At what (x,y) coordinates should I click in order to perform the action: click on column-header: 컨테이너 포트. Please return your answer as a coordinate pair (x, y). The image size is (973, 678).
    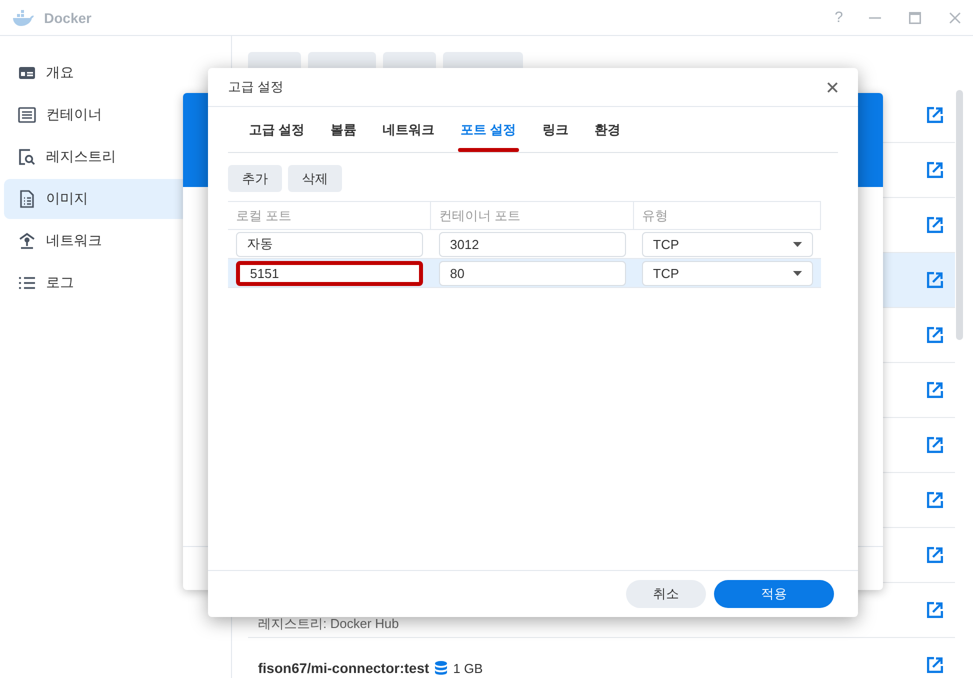
    Looking at the image, I should click on (532, 215).